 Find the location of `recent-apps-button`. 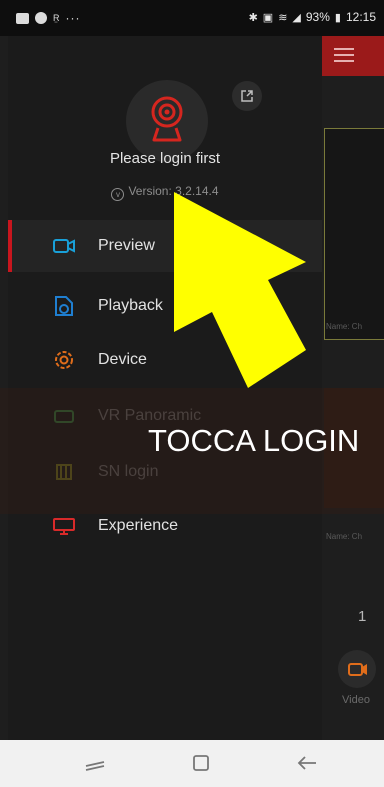

recent-apps-button is located at coordinates (95, 763).